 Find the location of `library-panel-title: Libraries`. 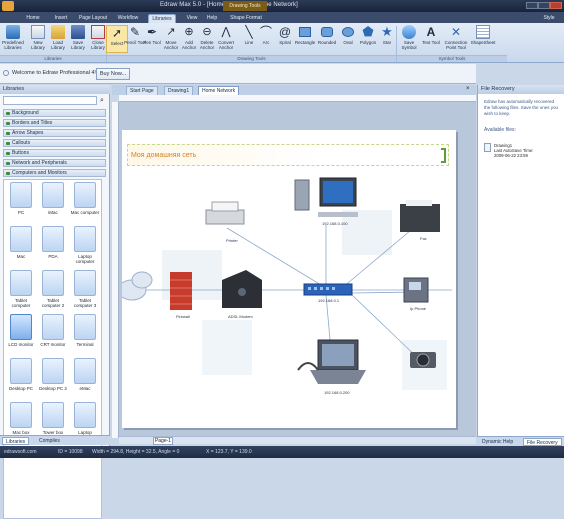

library-panel-title: Libraries is located at coordinates (55, 89).